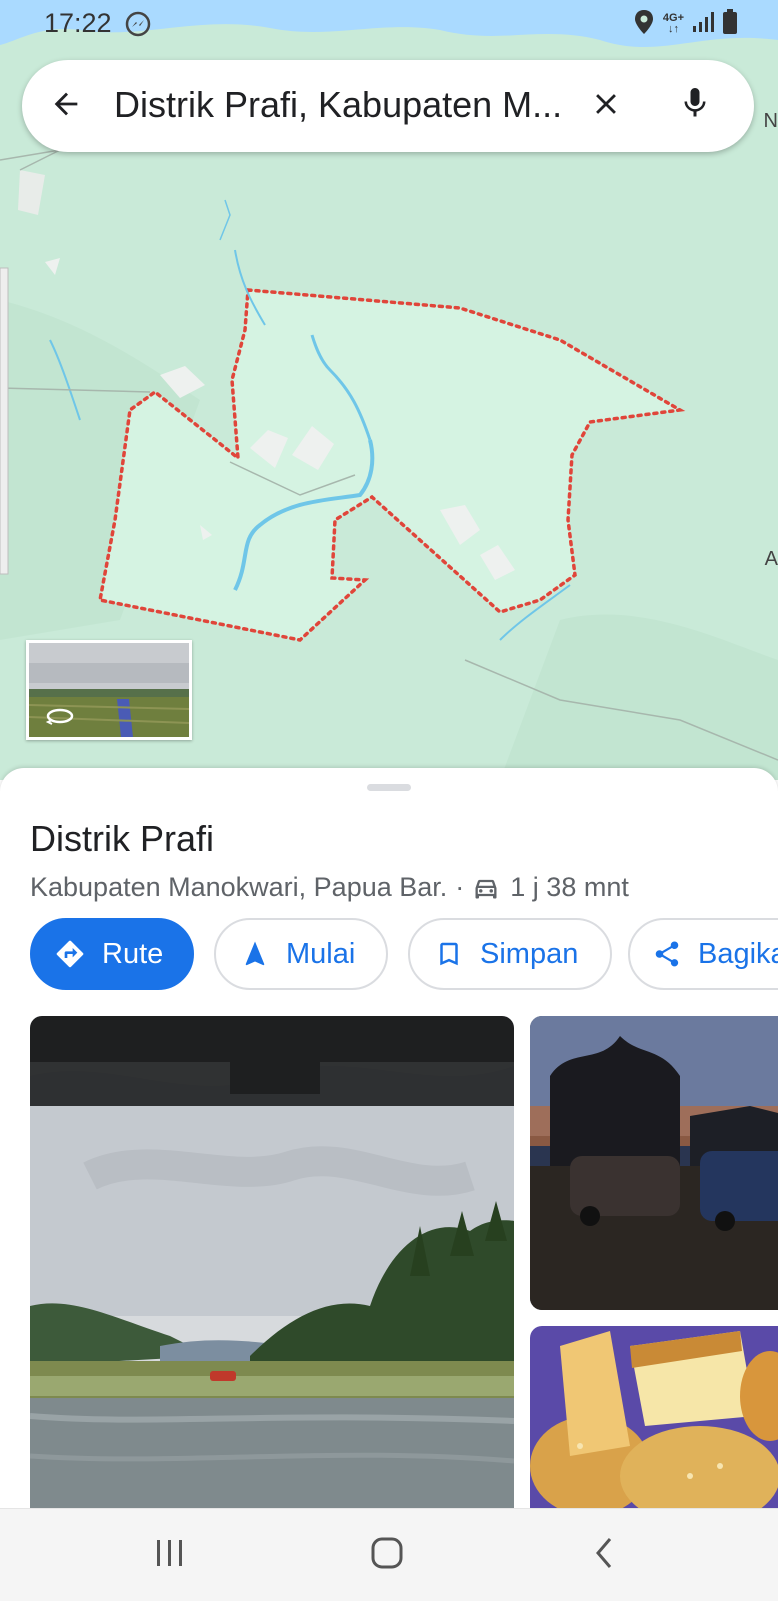  I want to click on home-button, so click(387, 1555).